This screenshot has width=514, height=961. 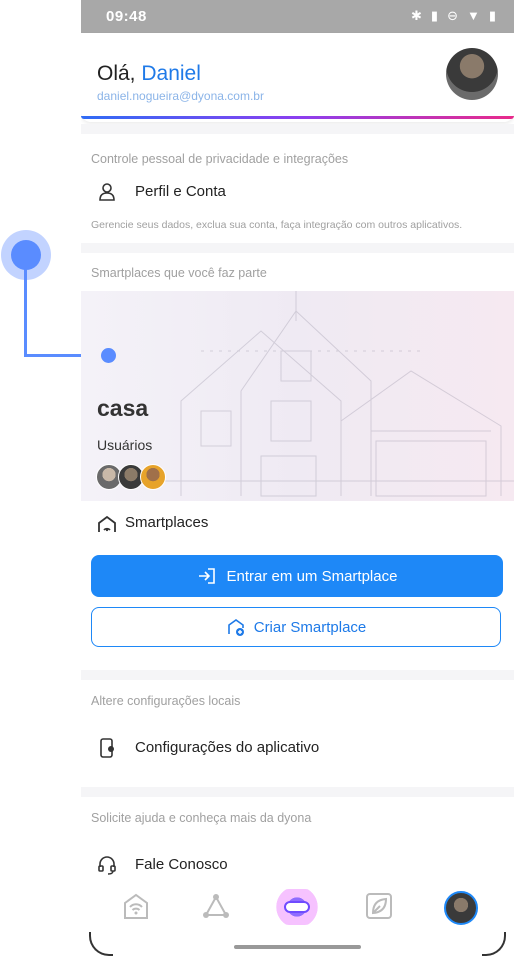 What do you see at coordinates (494, 944) in the screenshot?
I see `screen-corner-right` at bounding box center [494, 944].